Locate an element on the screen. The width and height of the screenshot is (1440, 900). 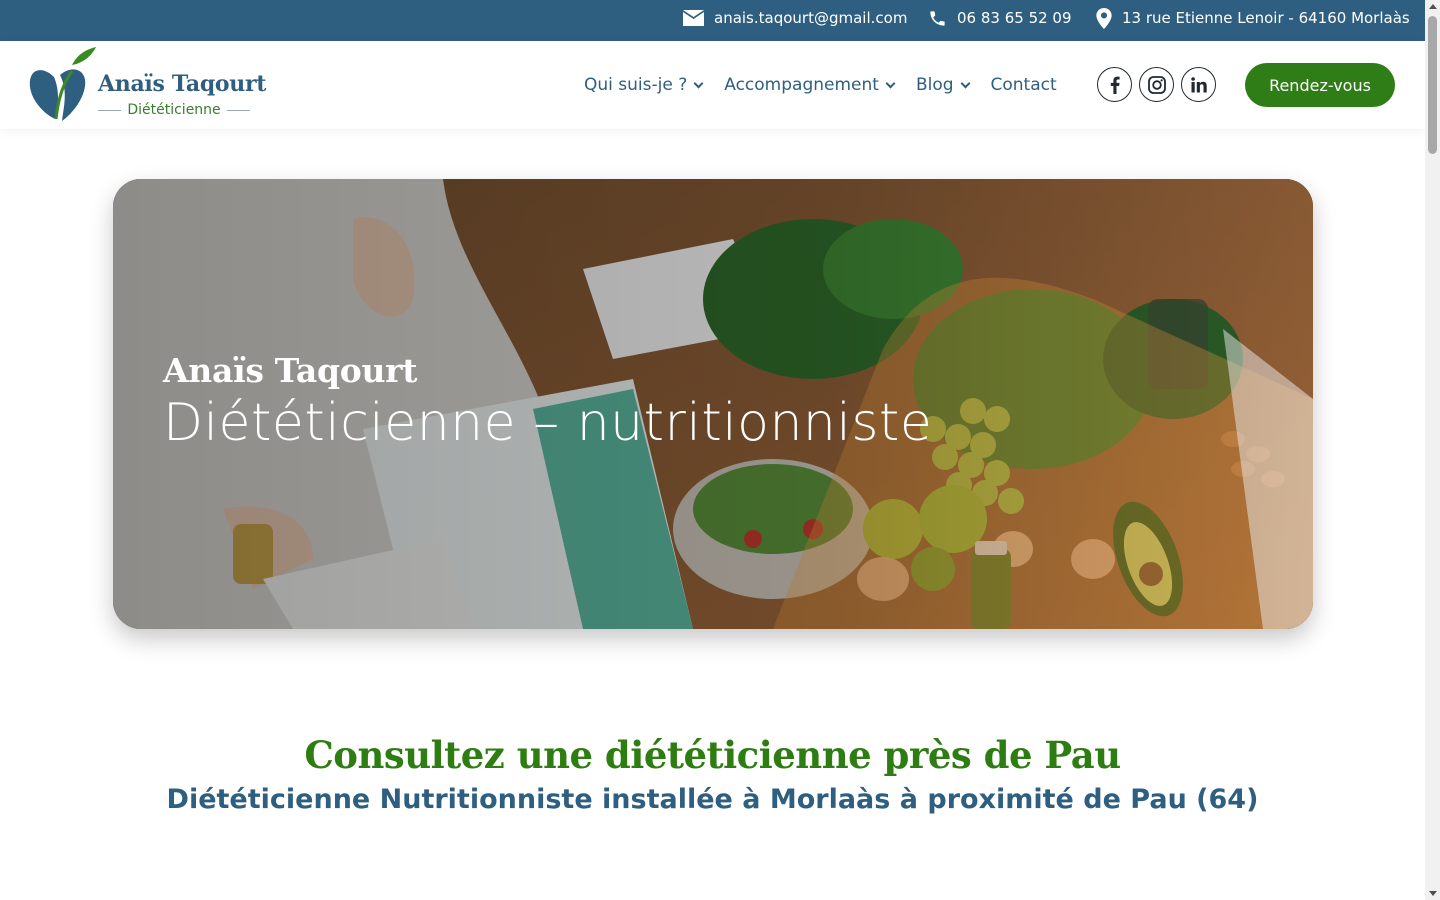
hero-subtitle: Diététicienne – nutritionniste is located at coordinates (548, 423).